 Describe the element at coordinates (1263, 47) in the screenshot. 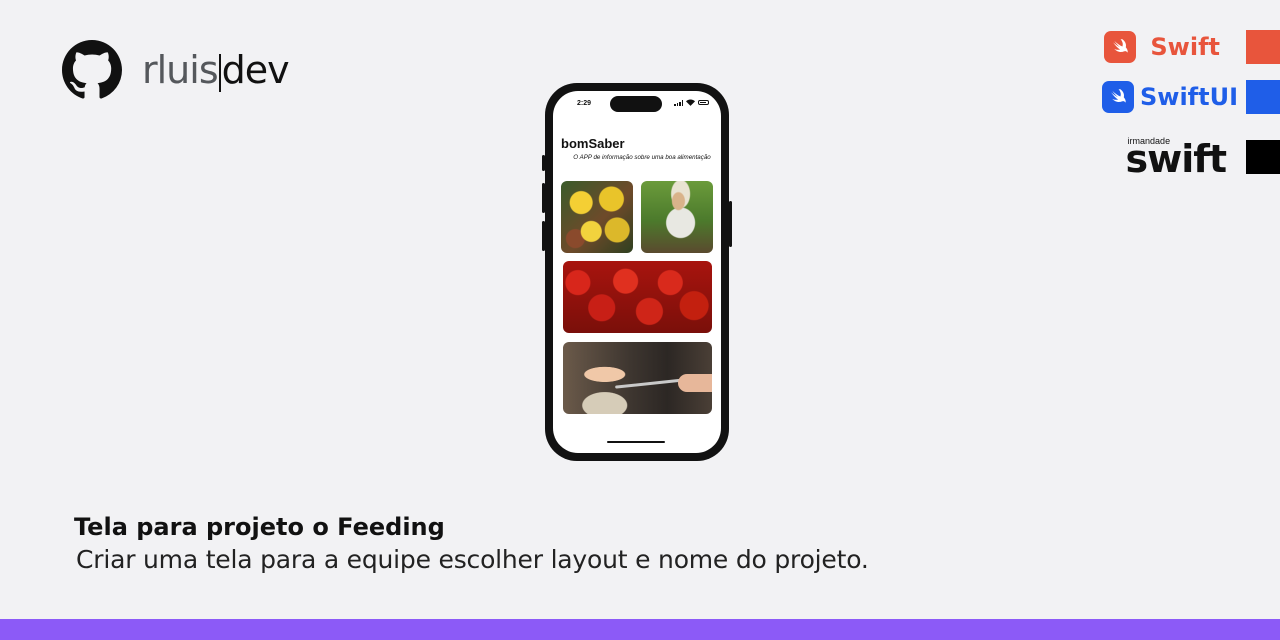

I see `color-tab-swift` at that location.